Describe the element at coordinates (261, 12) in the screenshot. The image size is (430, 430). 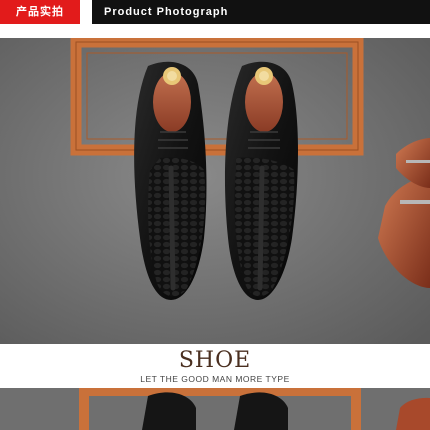
I see `title-bar: Product Photograph` at that location.